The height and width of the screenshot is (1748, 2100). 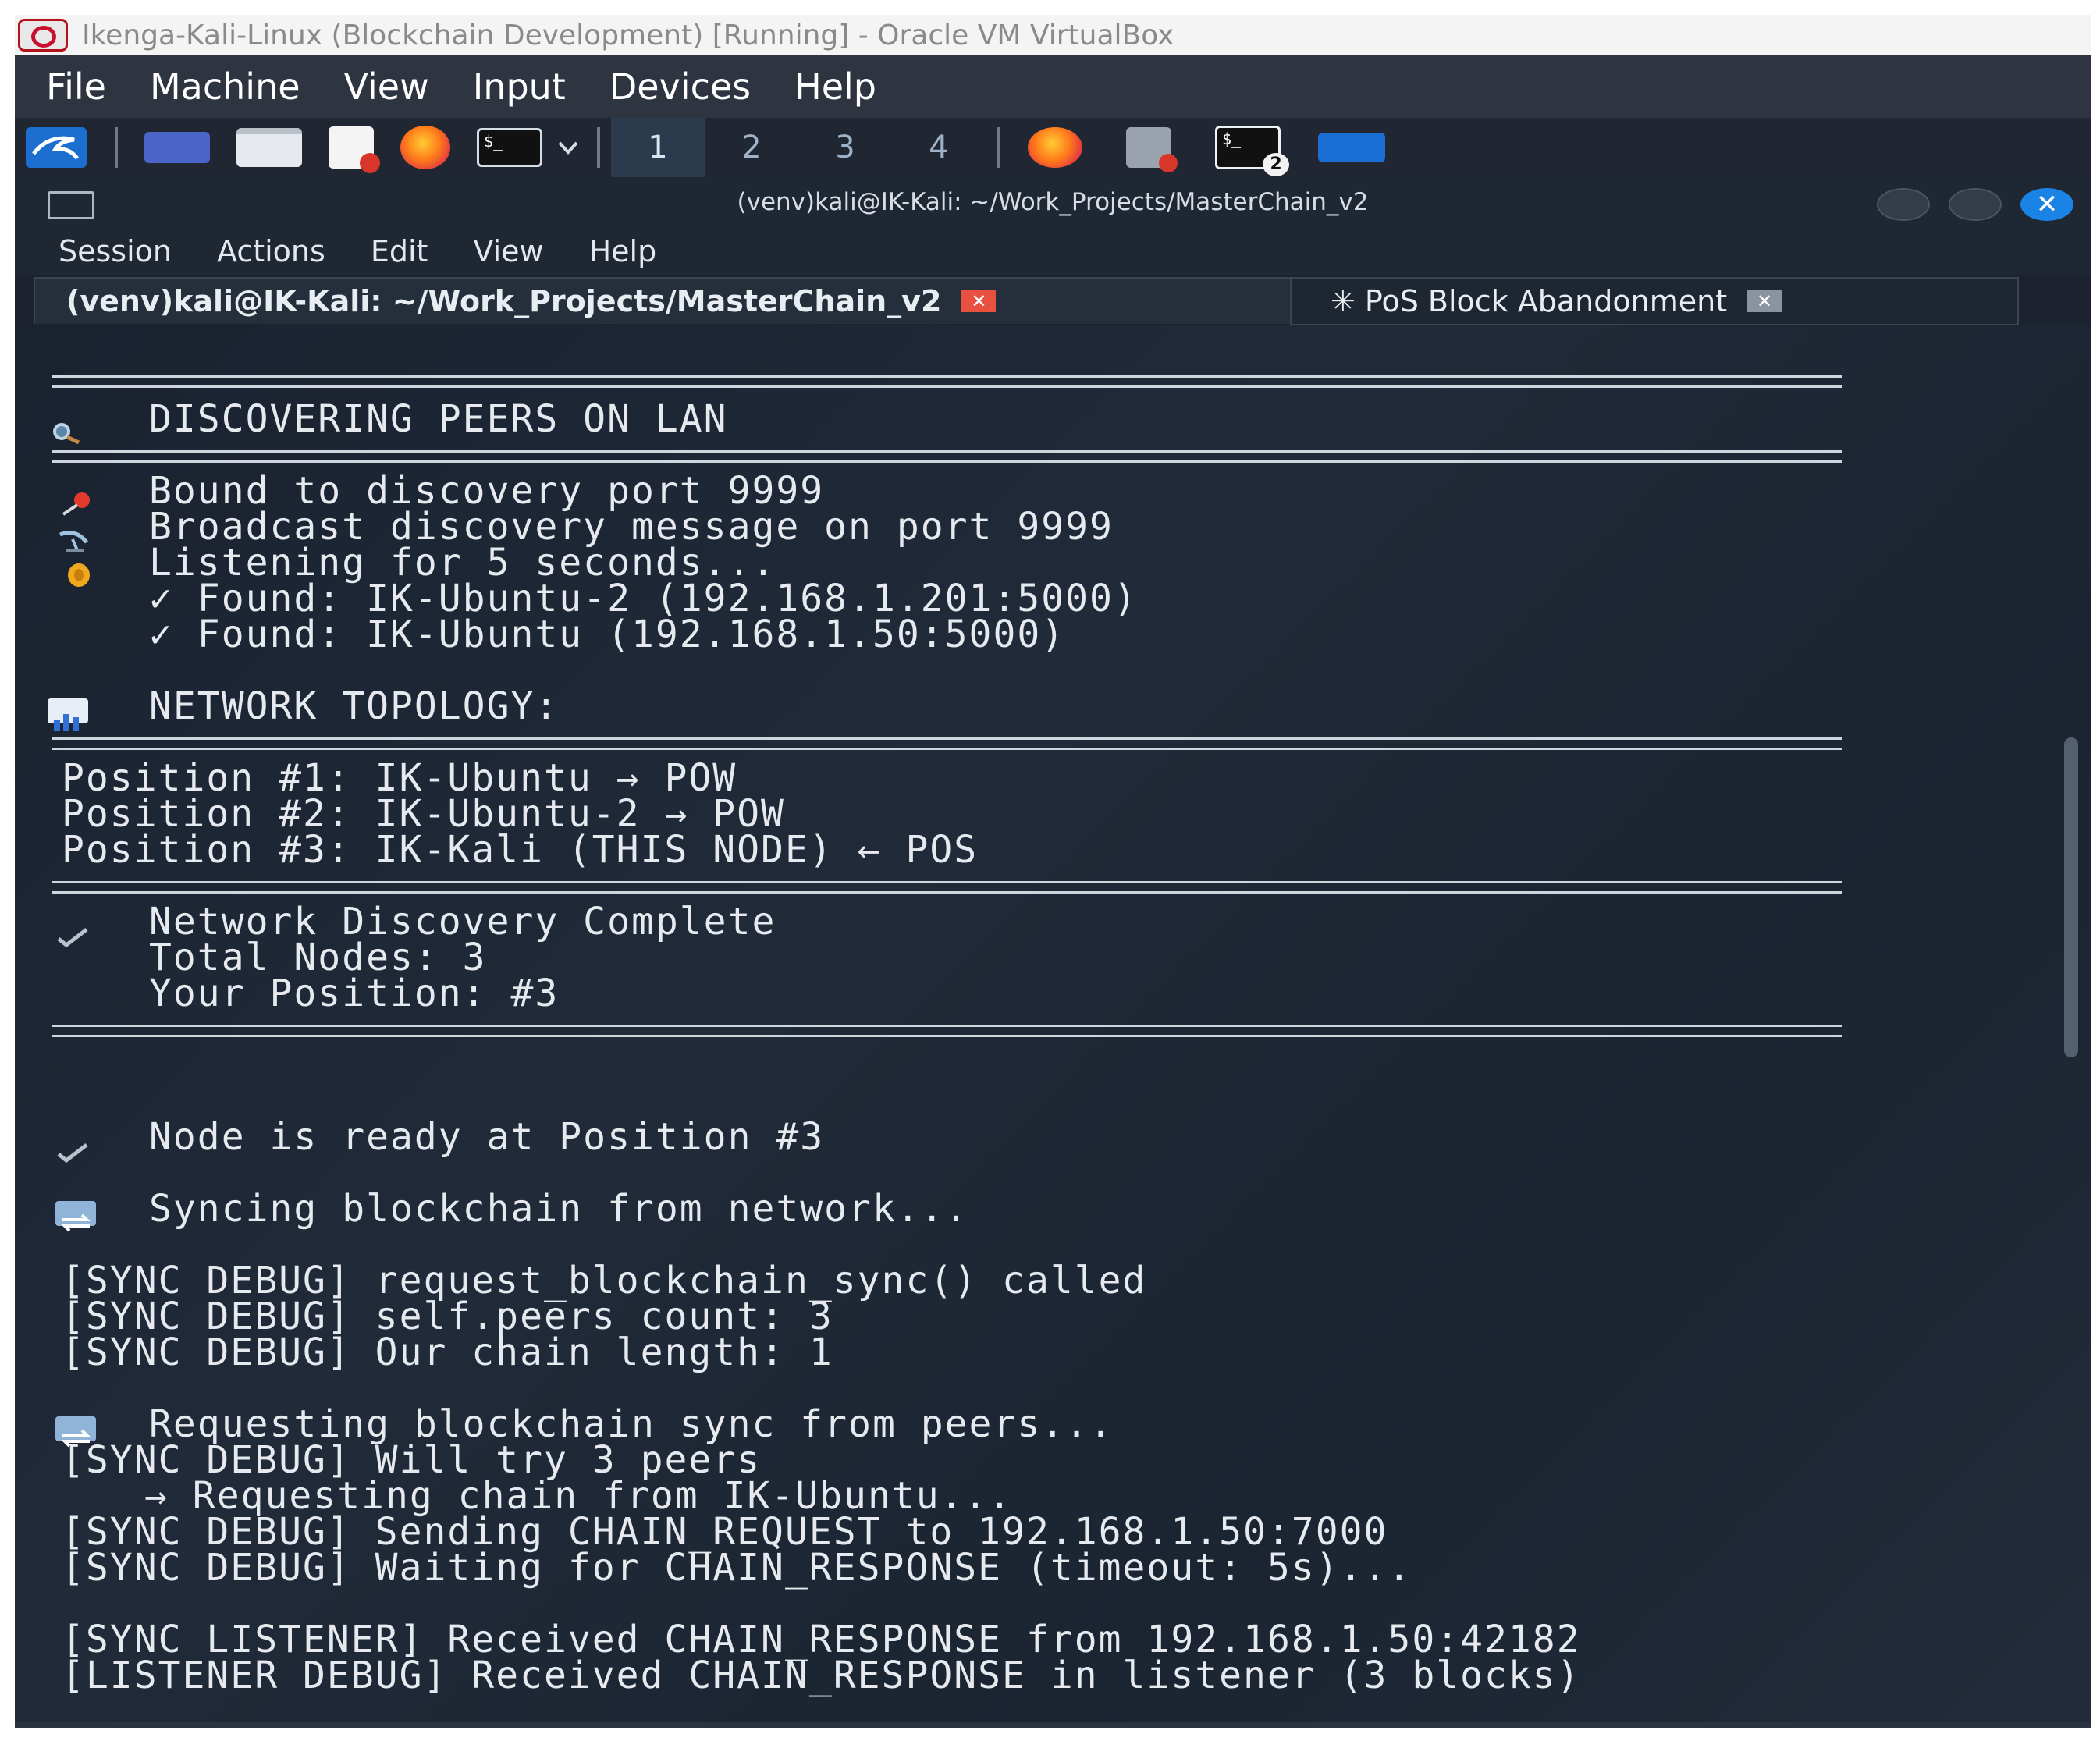 I want to click on bar-chart-icon, so click(x=68, y=714).